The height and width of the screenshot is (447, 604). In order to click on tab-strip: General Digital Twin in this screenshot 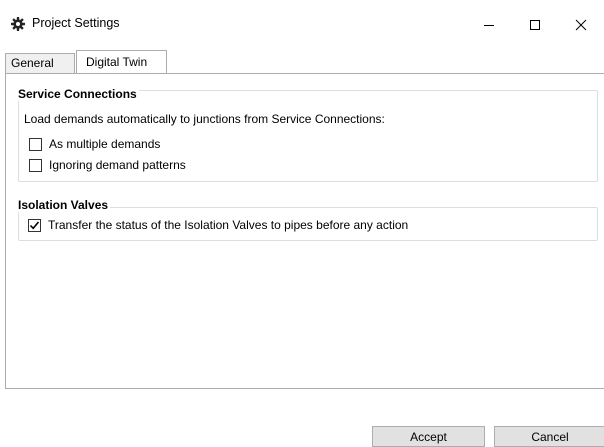, I will do `click(302, 62)`.